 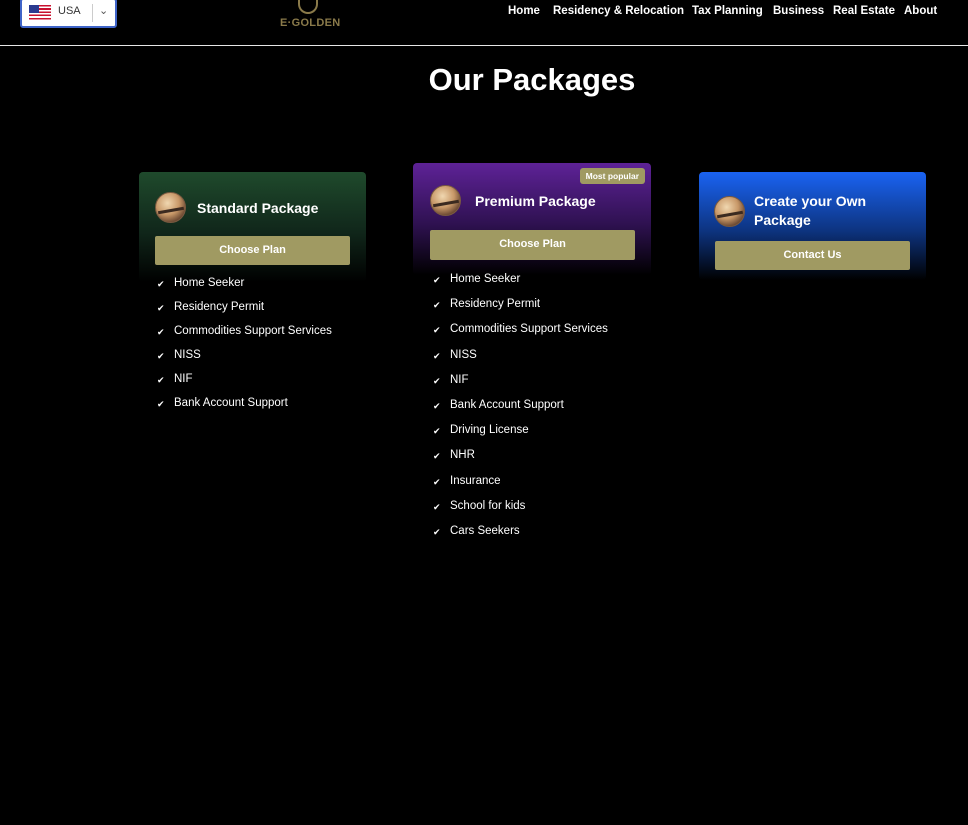 I want to click on list-item: ✔ Insurance, so click(x=467, y=480).